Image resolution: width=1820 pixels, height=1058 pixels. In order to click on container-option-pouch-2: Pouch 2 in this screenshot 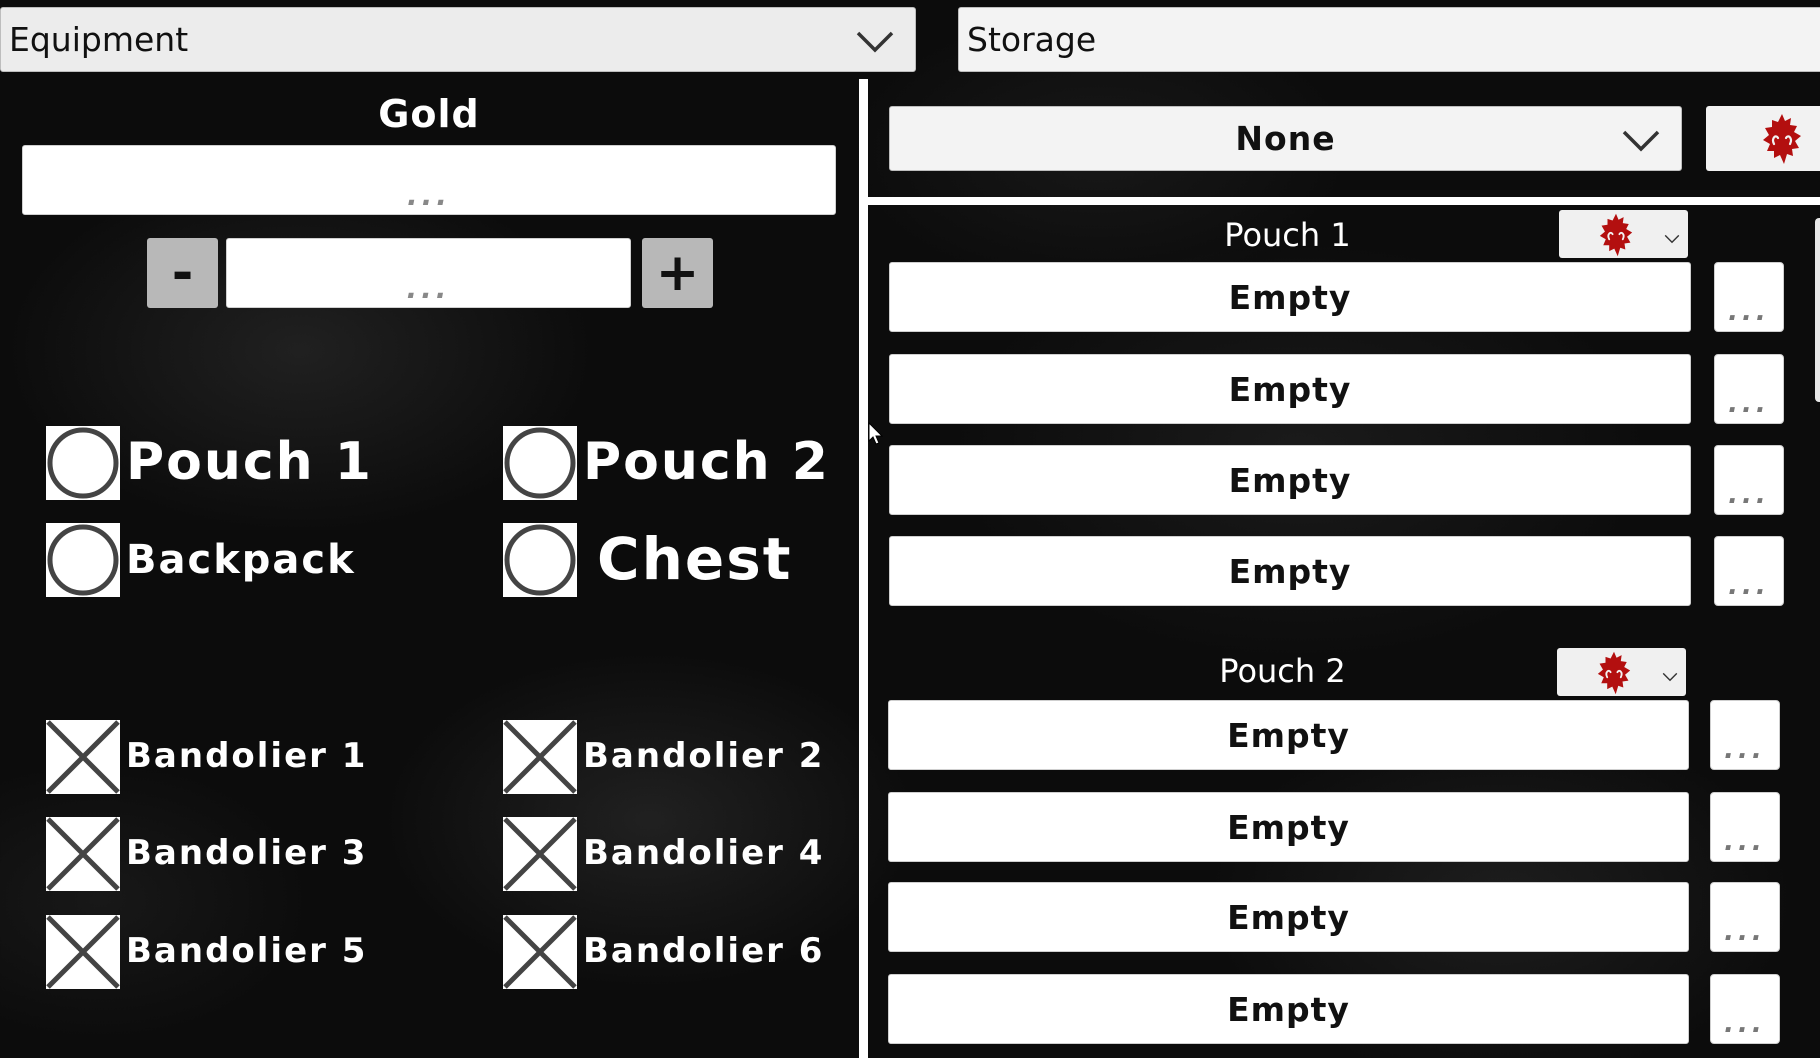, I will do `click(678, 463)`.